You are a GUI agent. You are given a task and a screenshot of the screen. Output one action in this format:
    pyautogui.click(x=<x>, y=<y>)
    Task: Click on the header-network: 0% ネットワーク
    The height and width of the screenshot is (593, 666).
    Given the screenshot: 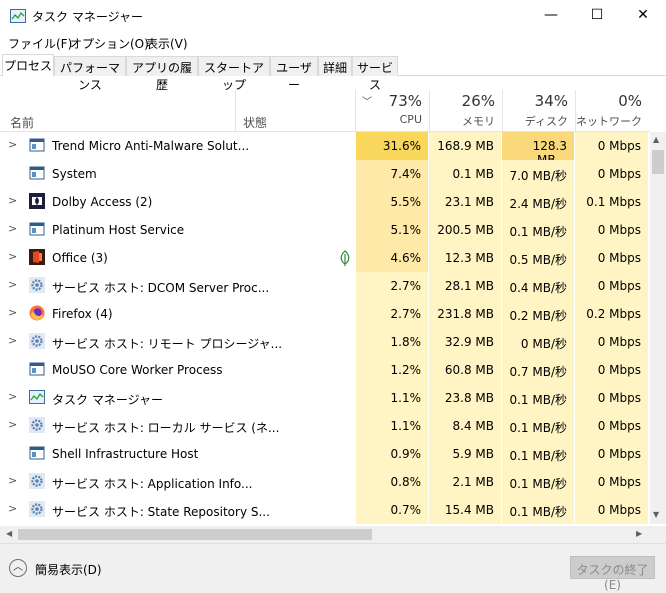 What is the action you would take?
    pyautogui.click(x=612, y=110)
    